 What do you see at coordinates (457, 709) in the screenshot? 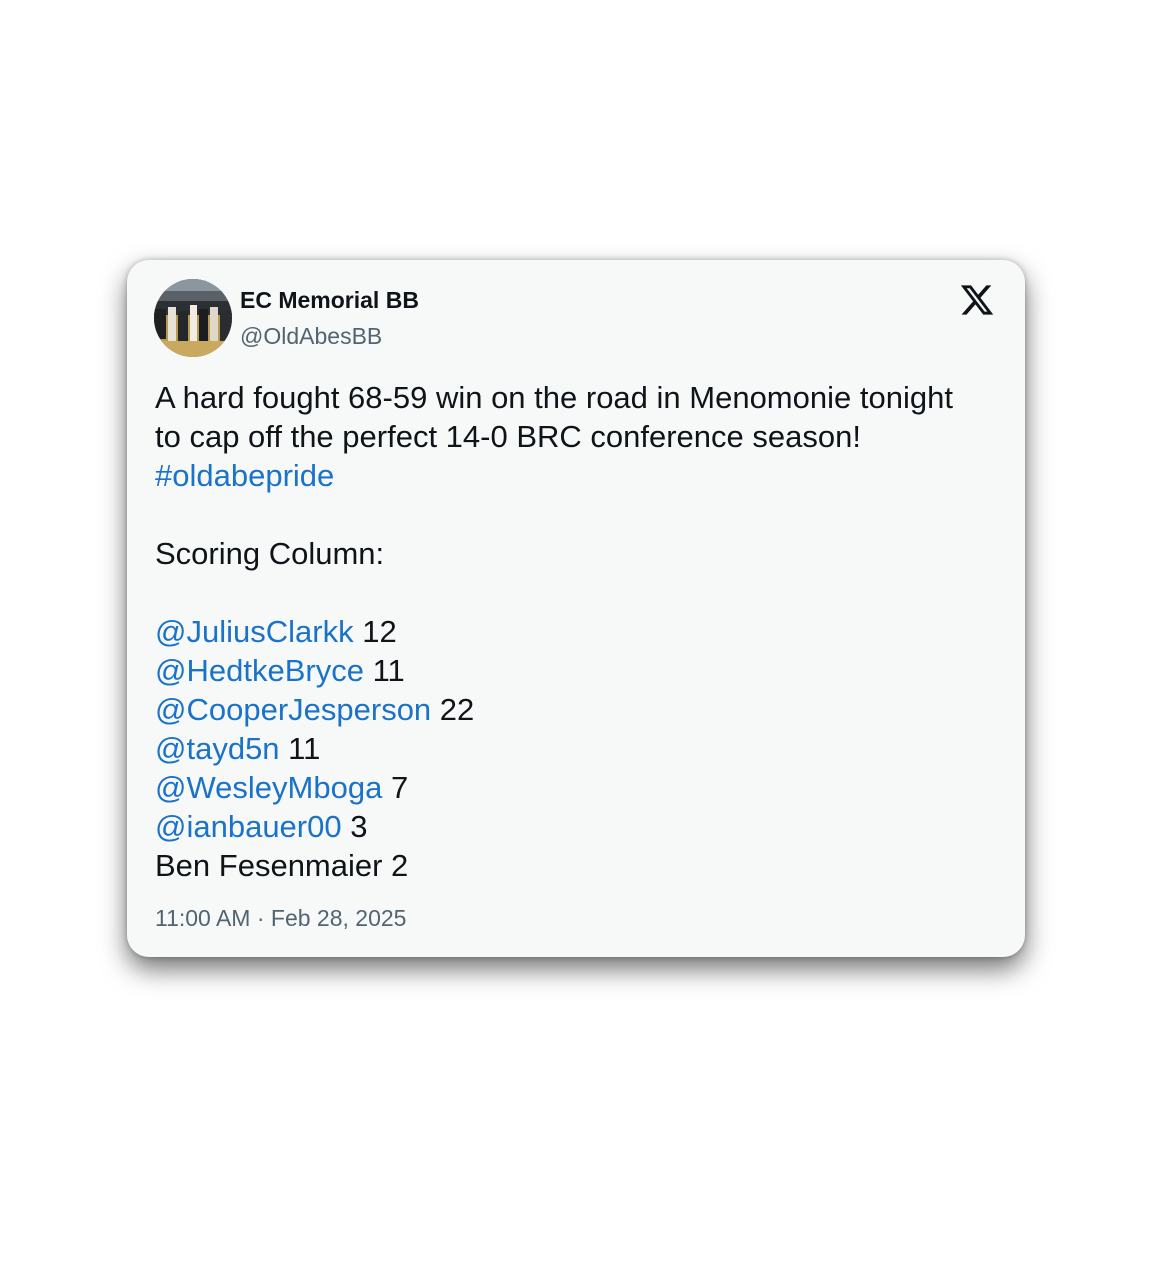
I see `points: 22` at bounding box center [457, 709].